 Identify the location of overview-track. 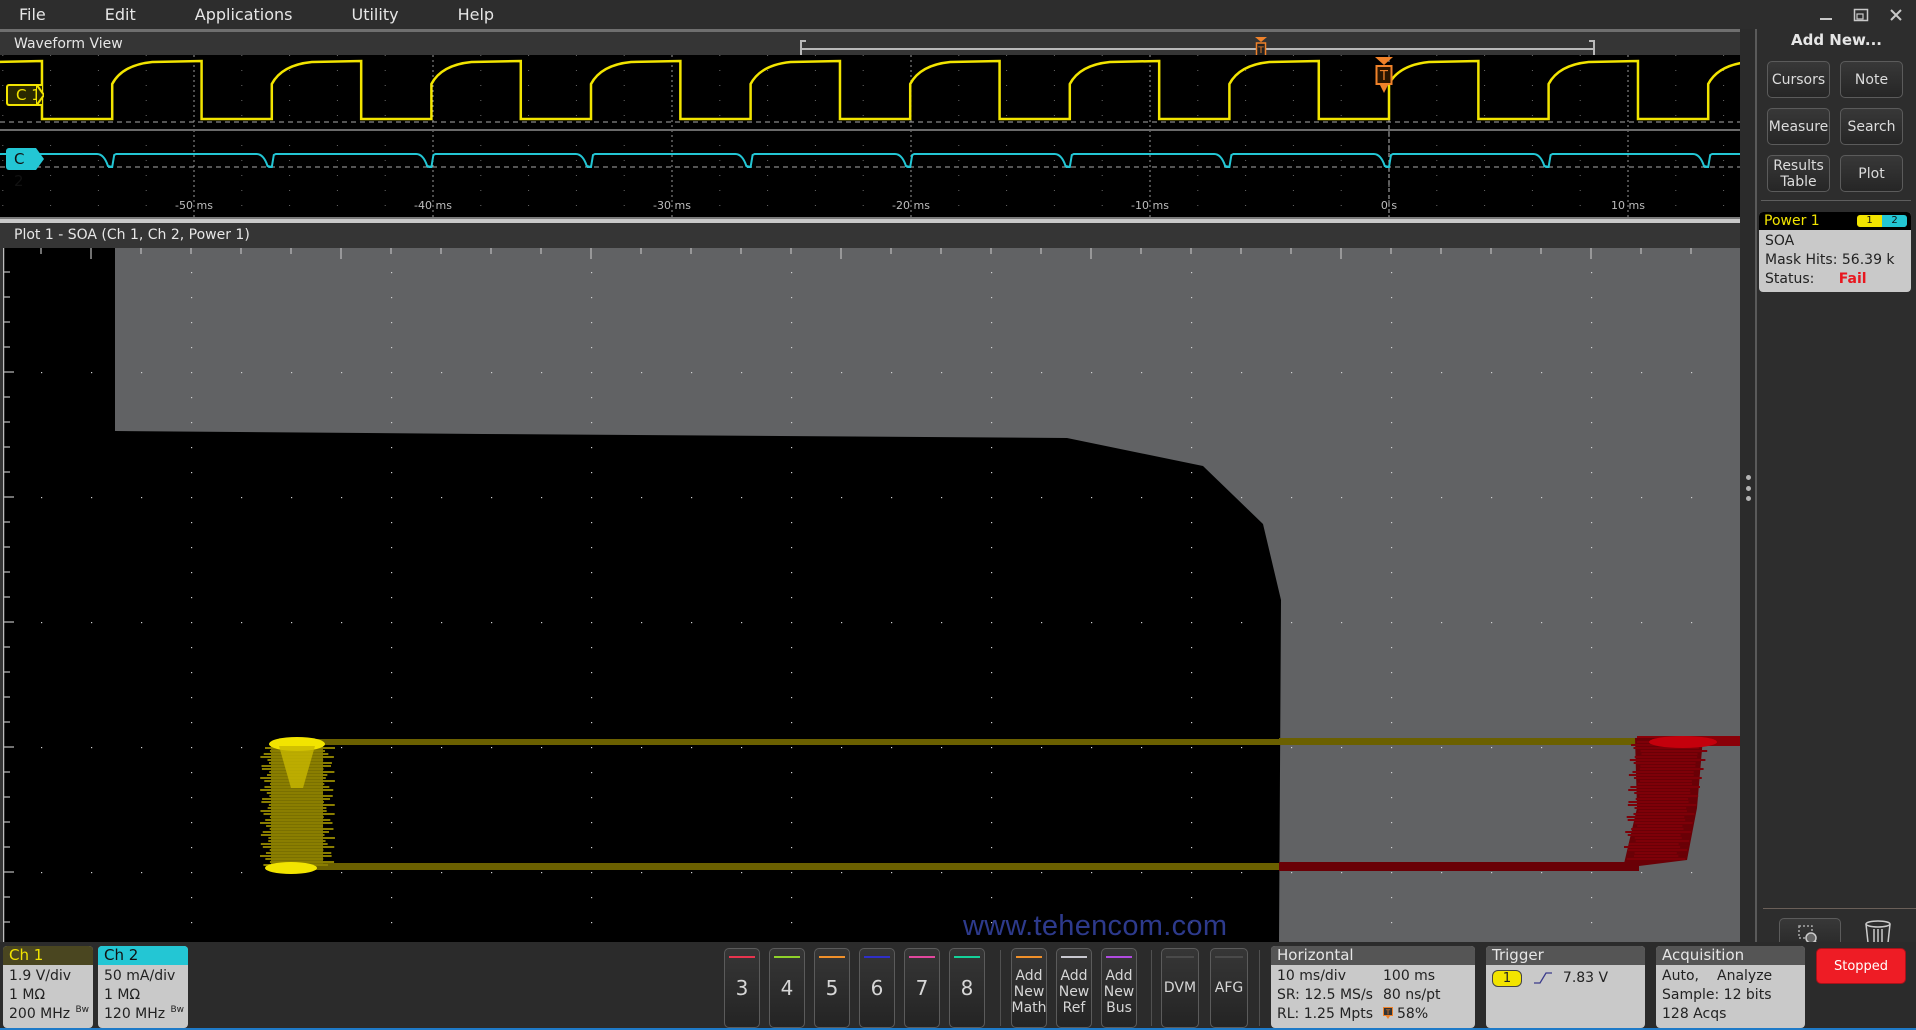
(1197, 49).